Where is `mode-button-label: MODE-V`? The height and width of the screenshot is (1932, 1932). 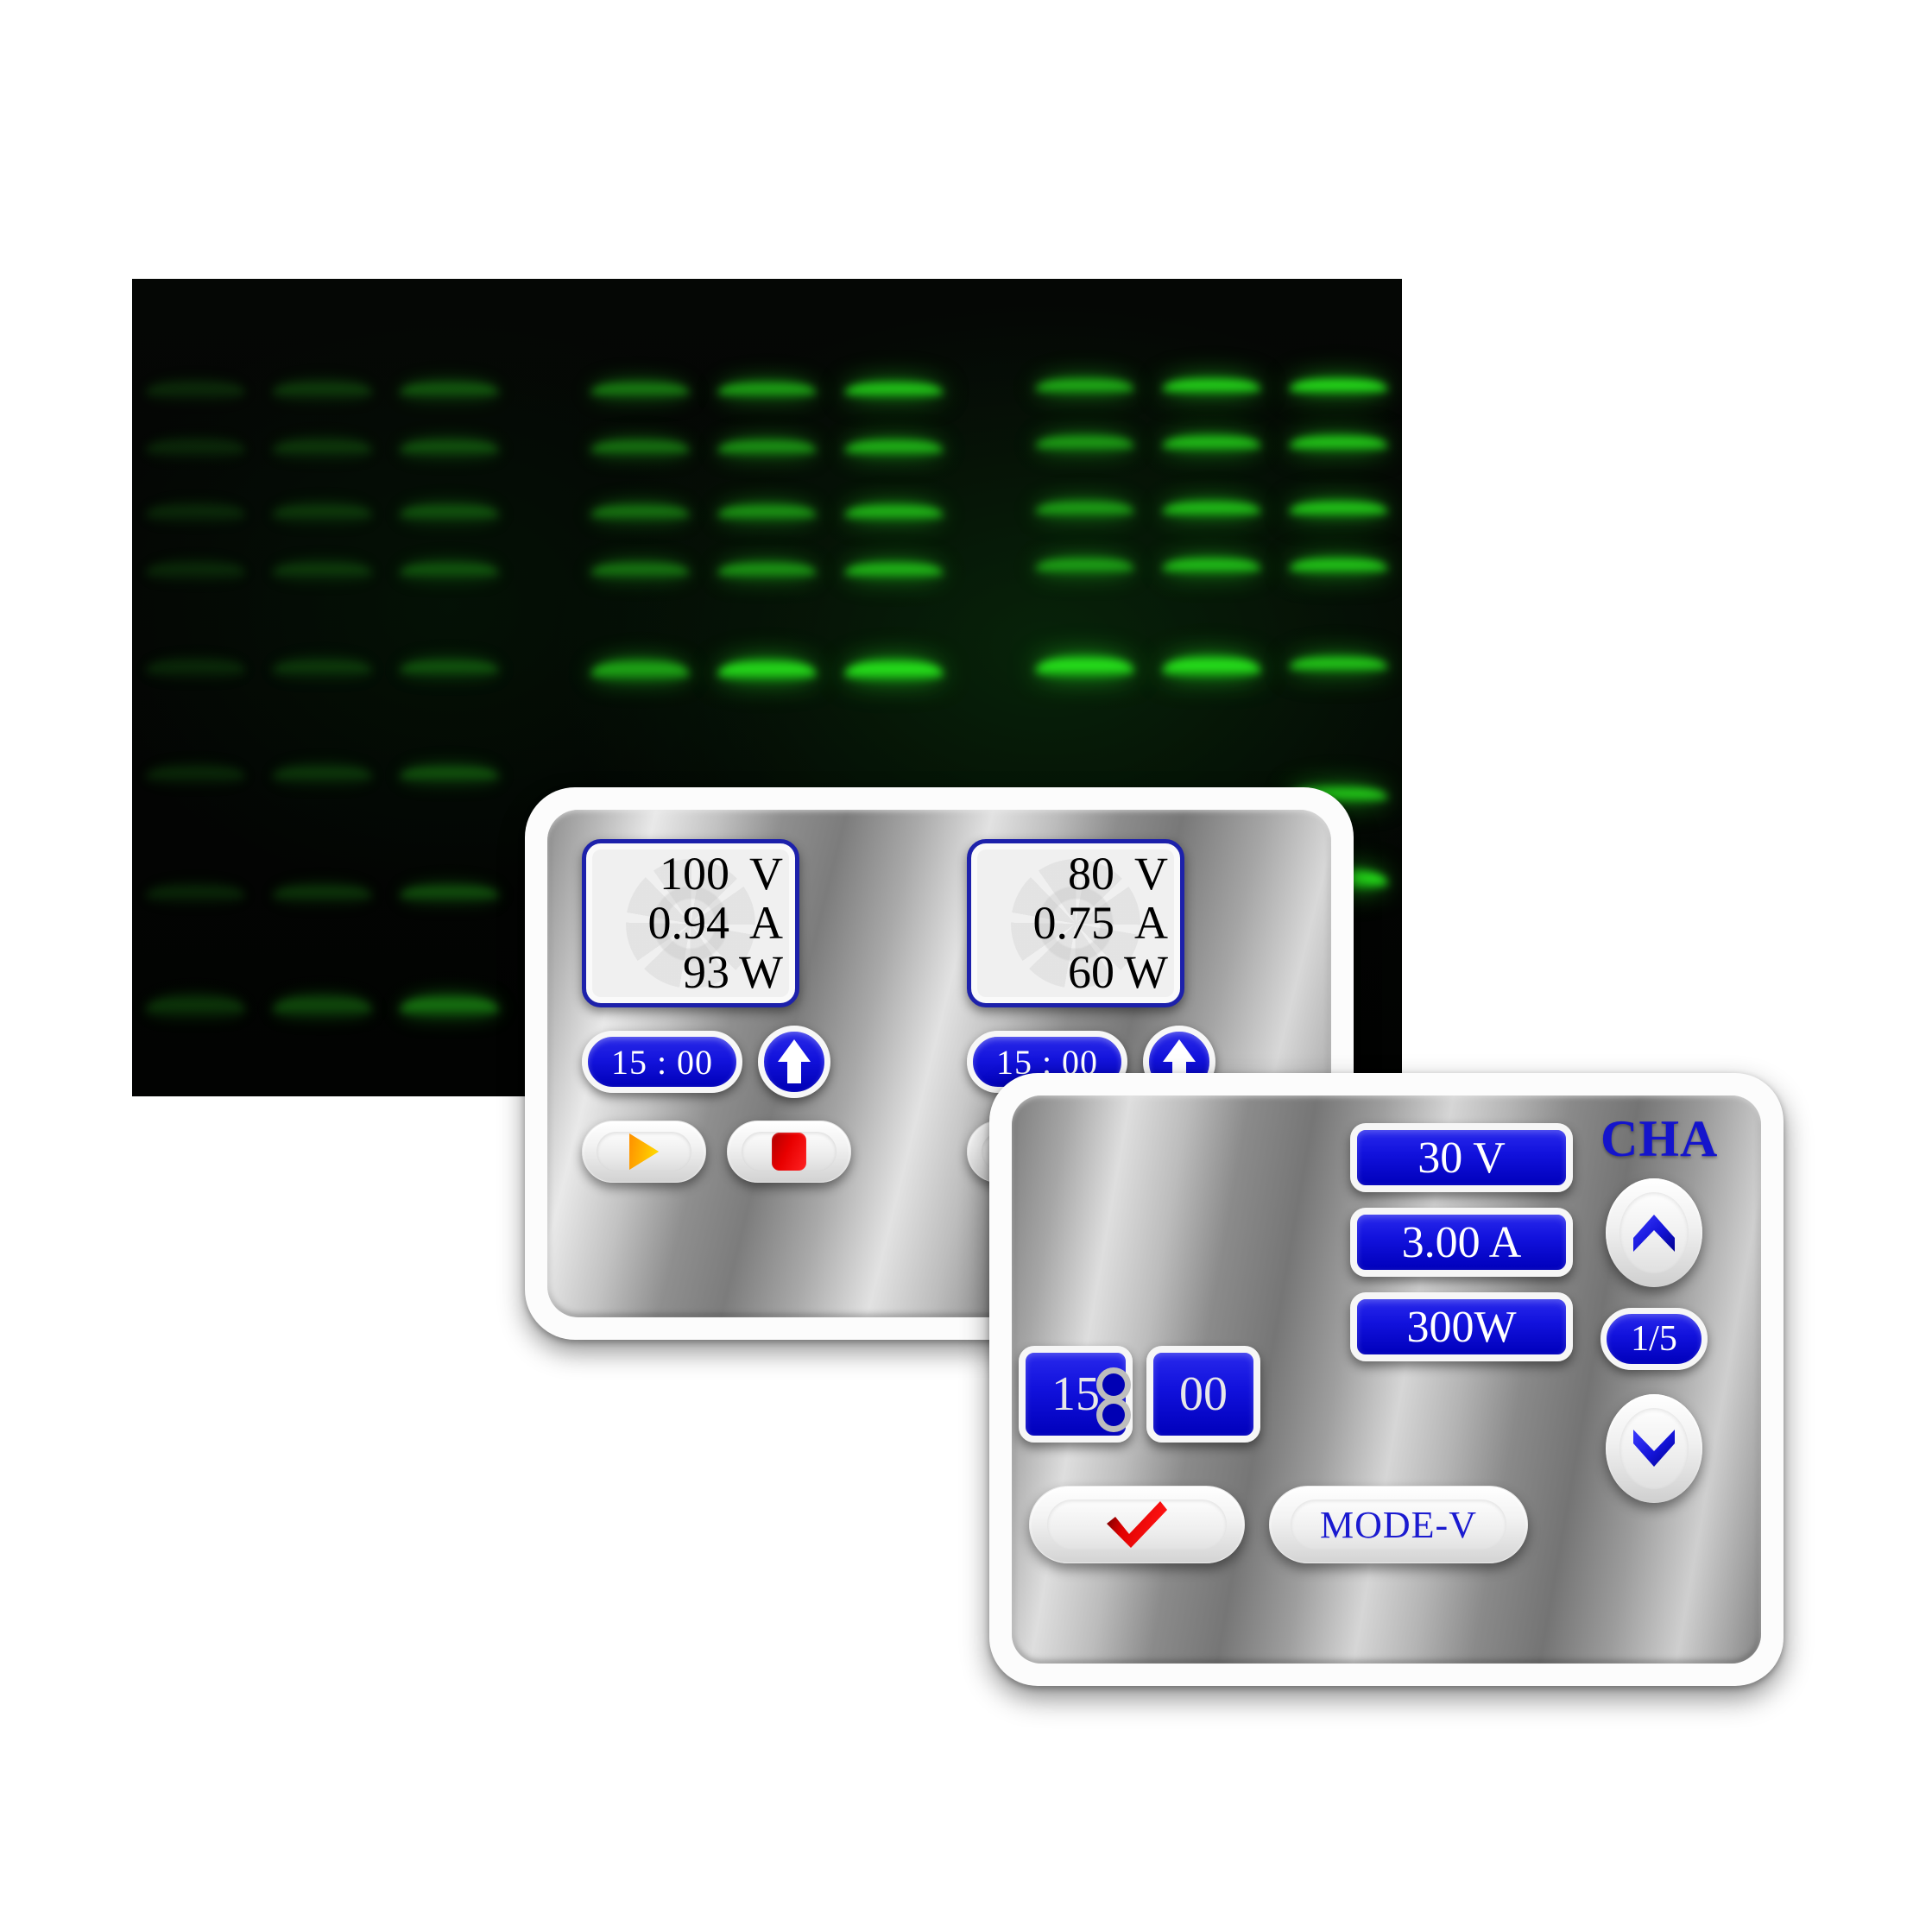 mode-button-label: MODE-V is located at coordinates (1398, 1525).